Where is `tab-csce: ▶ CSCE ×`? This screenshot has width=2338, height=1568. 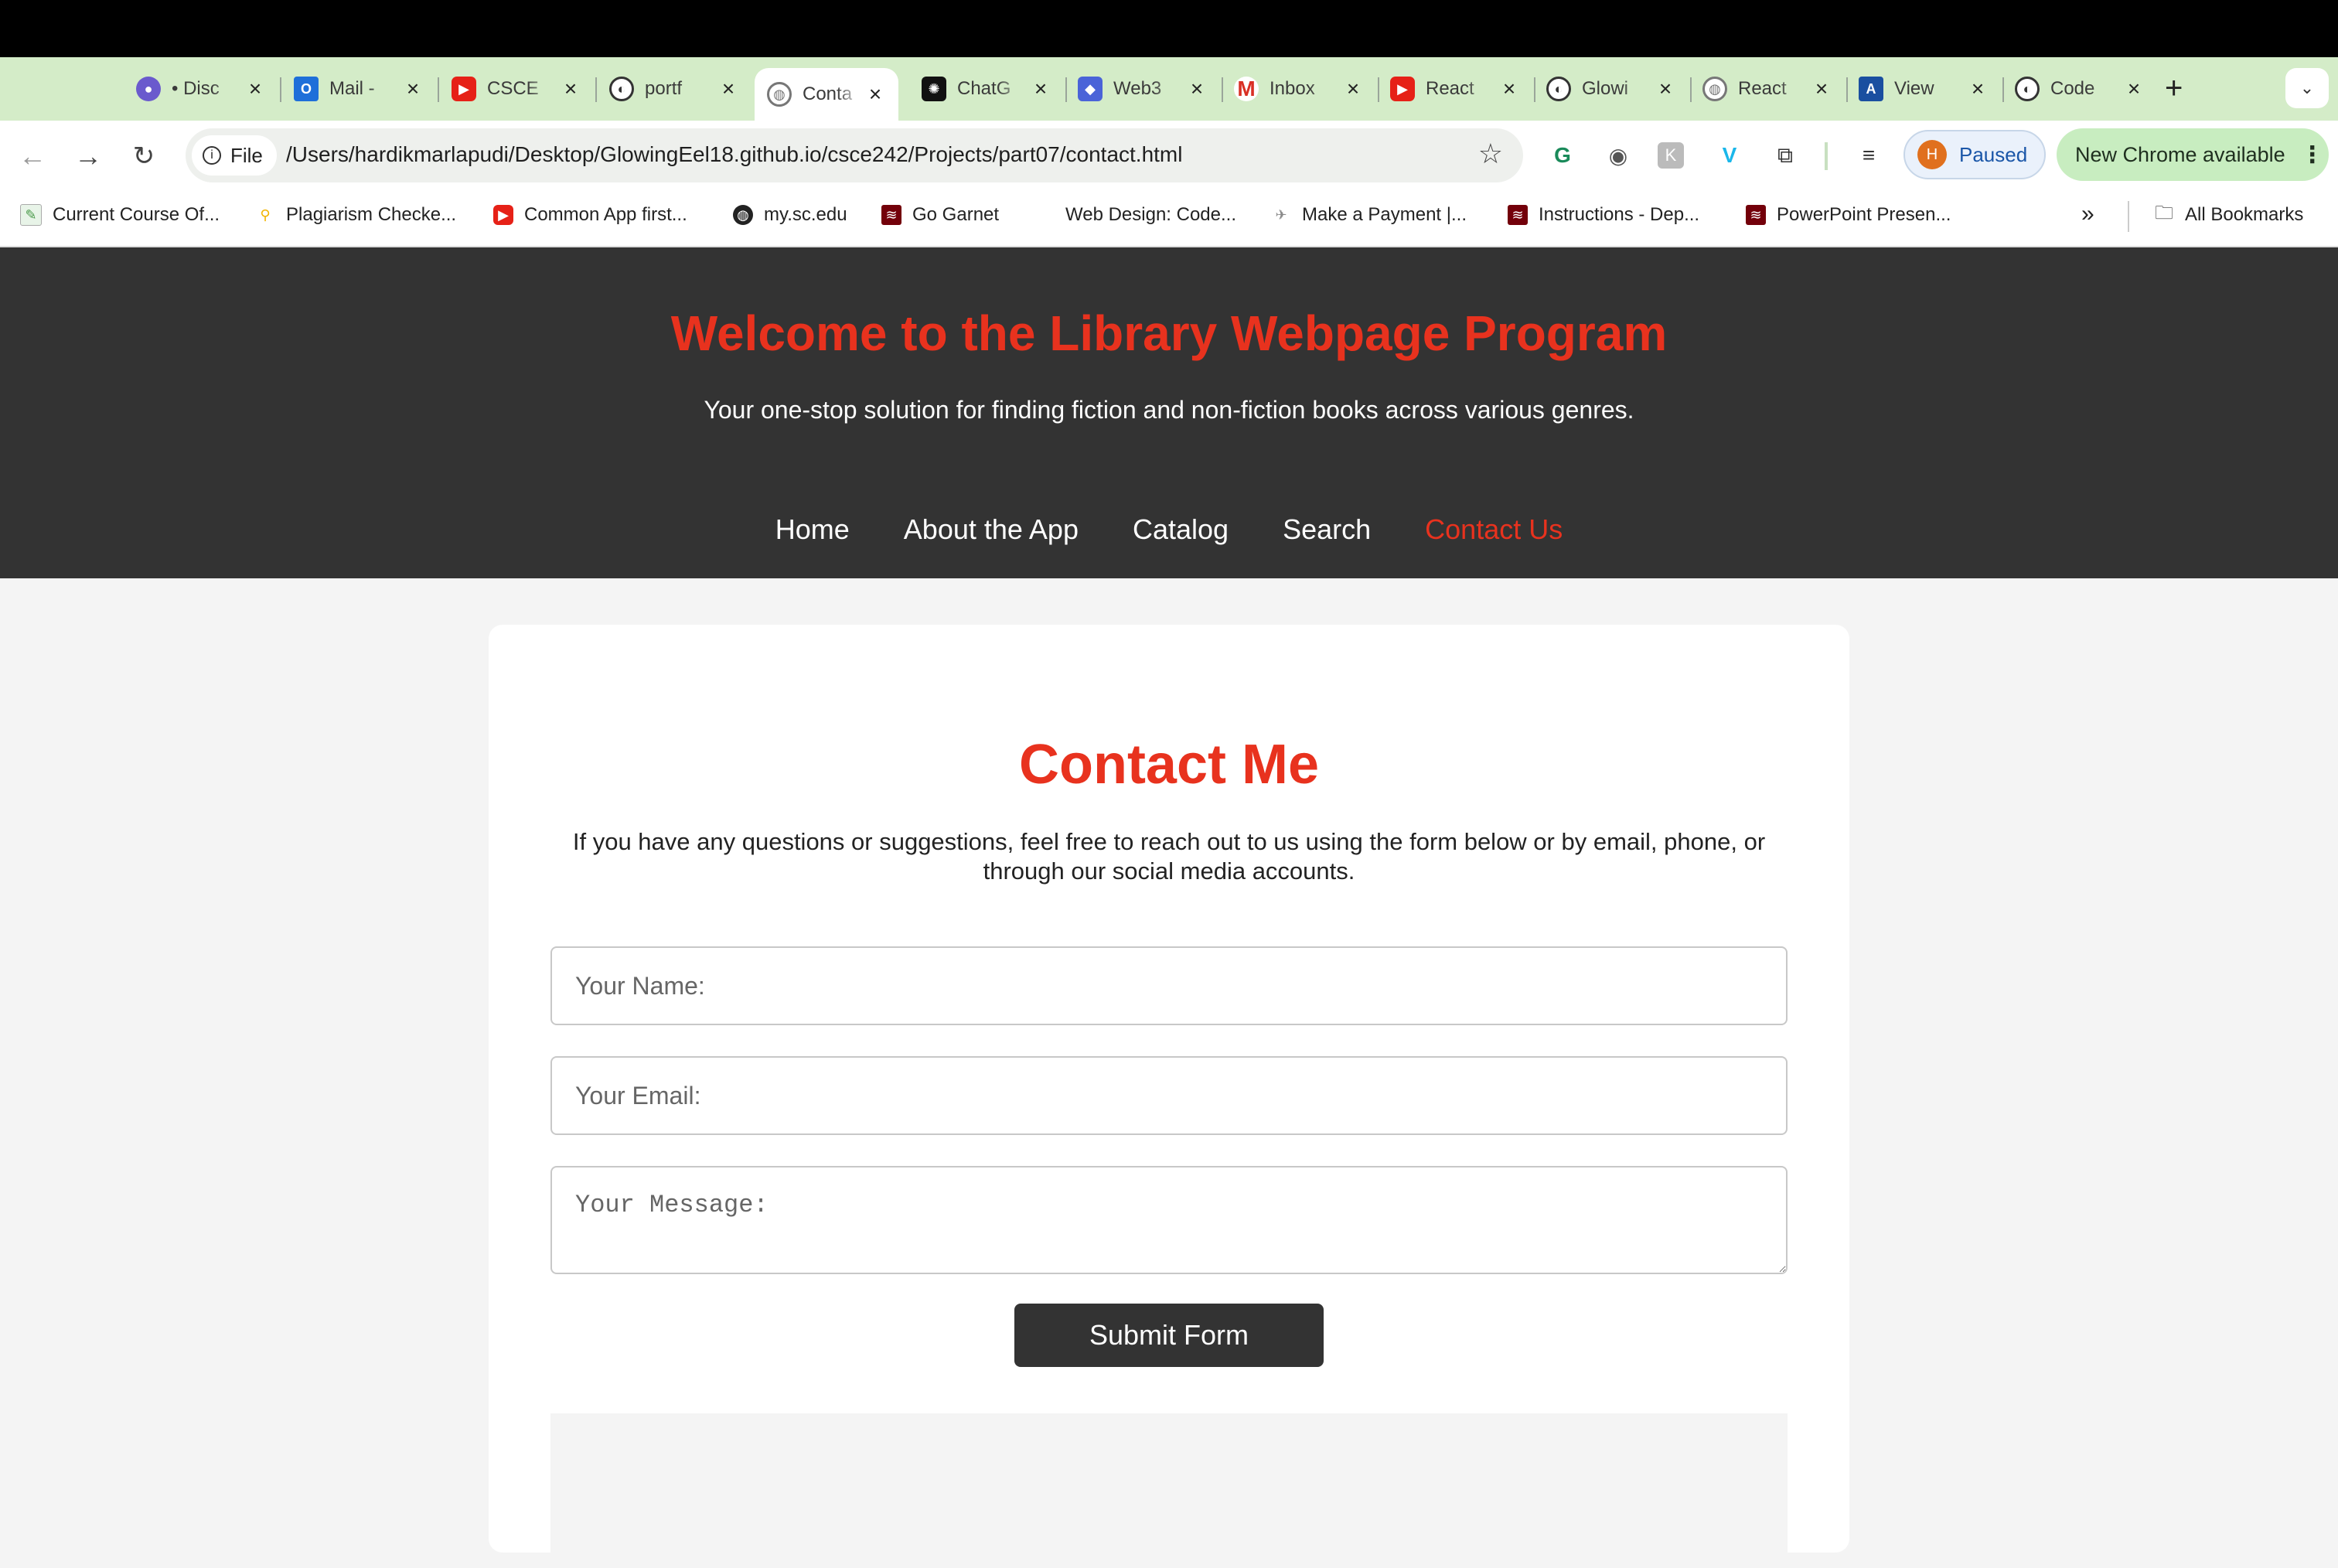
tab-csce: ▶ CSCE × is located at coordinates (523, 89).